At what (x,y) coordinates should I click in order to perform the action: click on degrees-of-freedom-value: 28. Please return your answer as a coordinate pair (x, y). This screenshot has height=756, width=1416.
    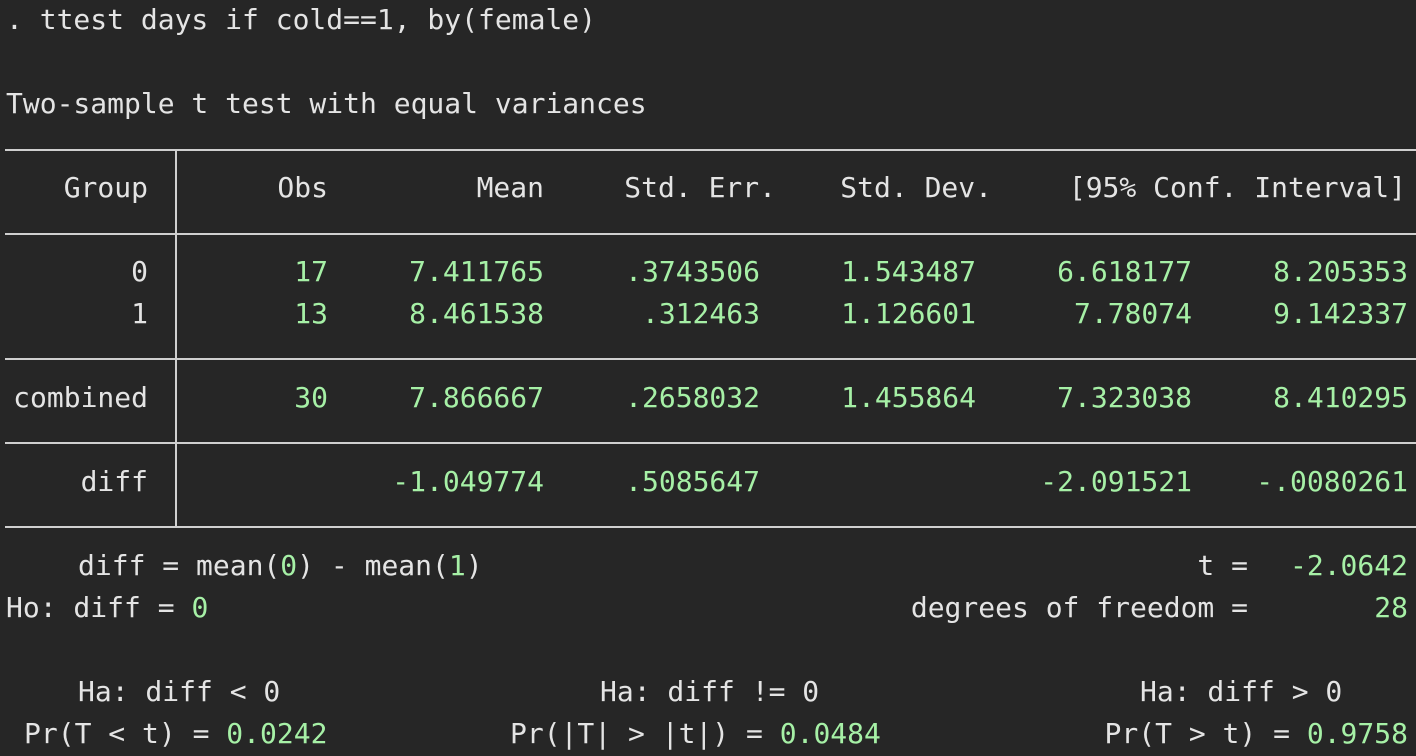
    Looking at the image, I should click on (1391, 607).